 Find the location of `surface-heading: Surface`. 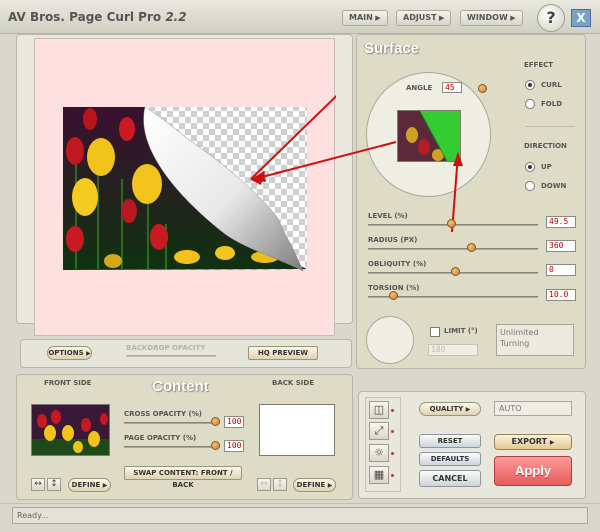

surface-heading: Surface is located at coordinates (392, 48).